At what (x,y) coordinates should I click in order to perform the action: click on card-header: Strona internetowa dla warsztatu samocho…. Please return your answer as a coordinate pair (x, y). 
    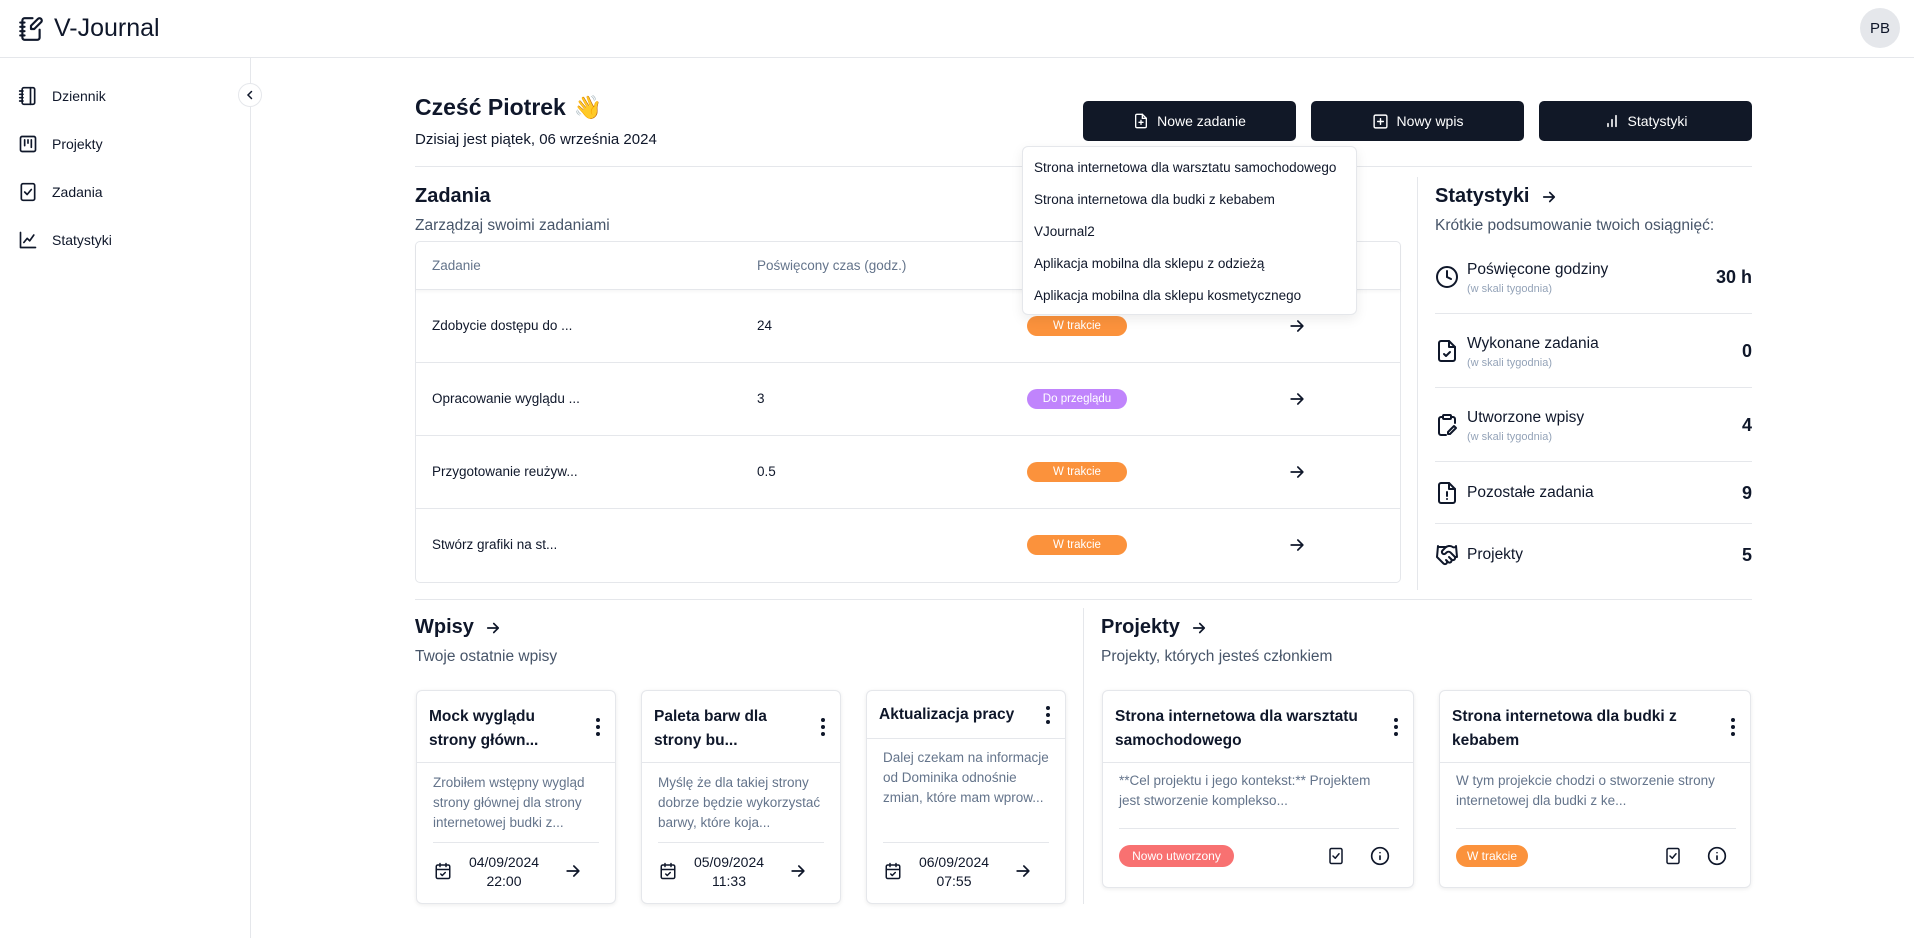
    Looking at the image, I should click on (1258, 727).